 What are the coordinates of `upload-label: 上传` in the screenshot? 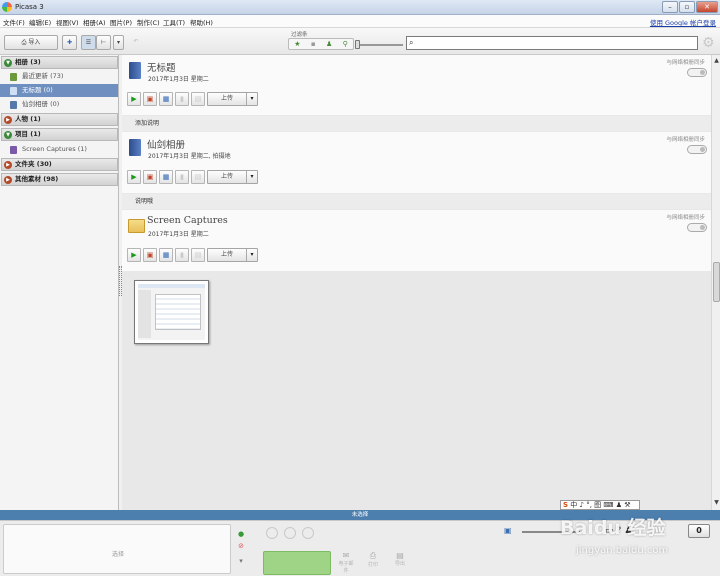 It's located at (226, 98).